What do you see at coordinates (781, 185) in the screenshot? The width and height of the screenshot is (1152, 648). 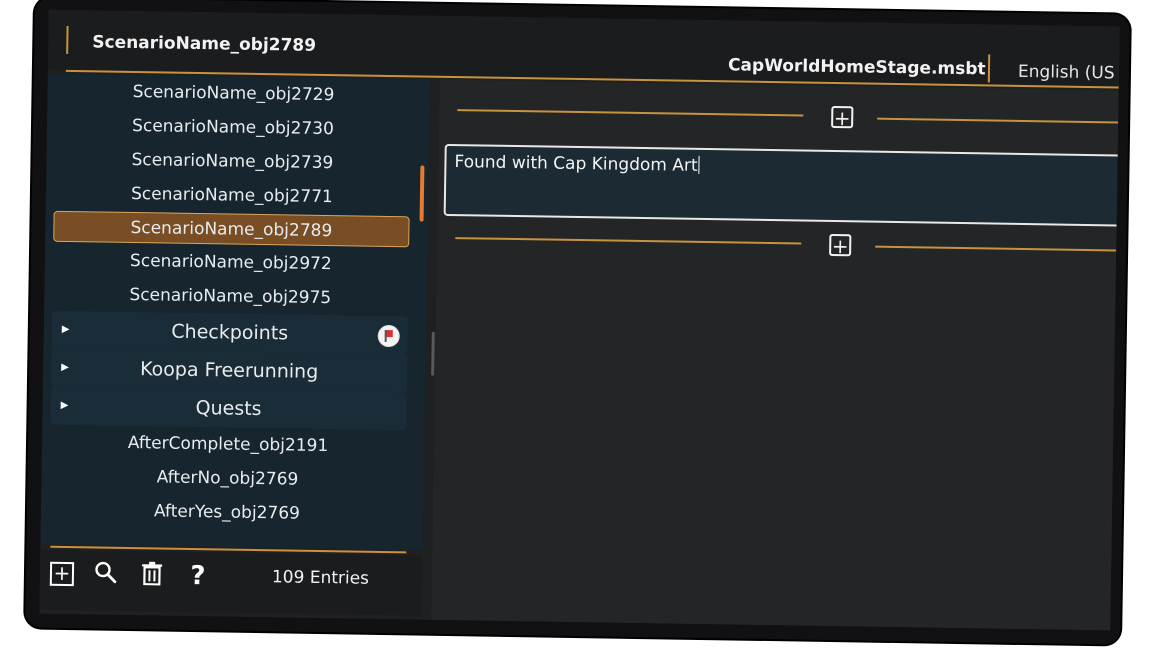 I see `message-text-input: Found with Cap Kingdom Art` at bounding box center [781, 185].